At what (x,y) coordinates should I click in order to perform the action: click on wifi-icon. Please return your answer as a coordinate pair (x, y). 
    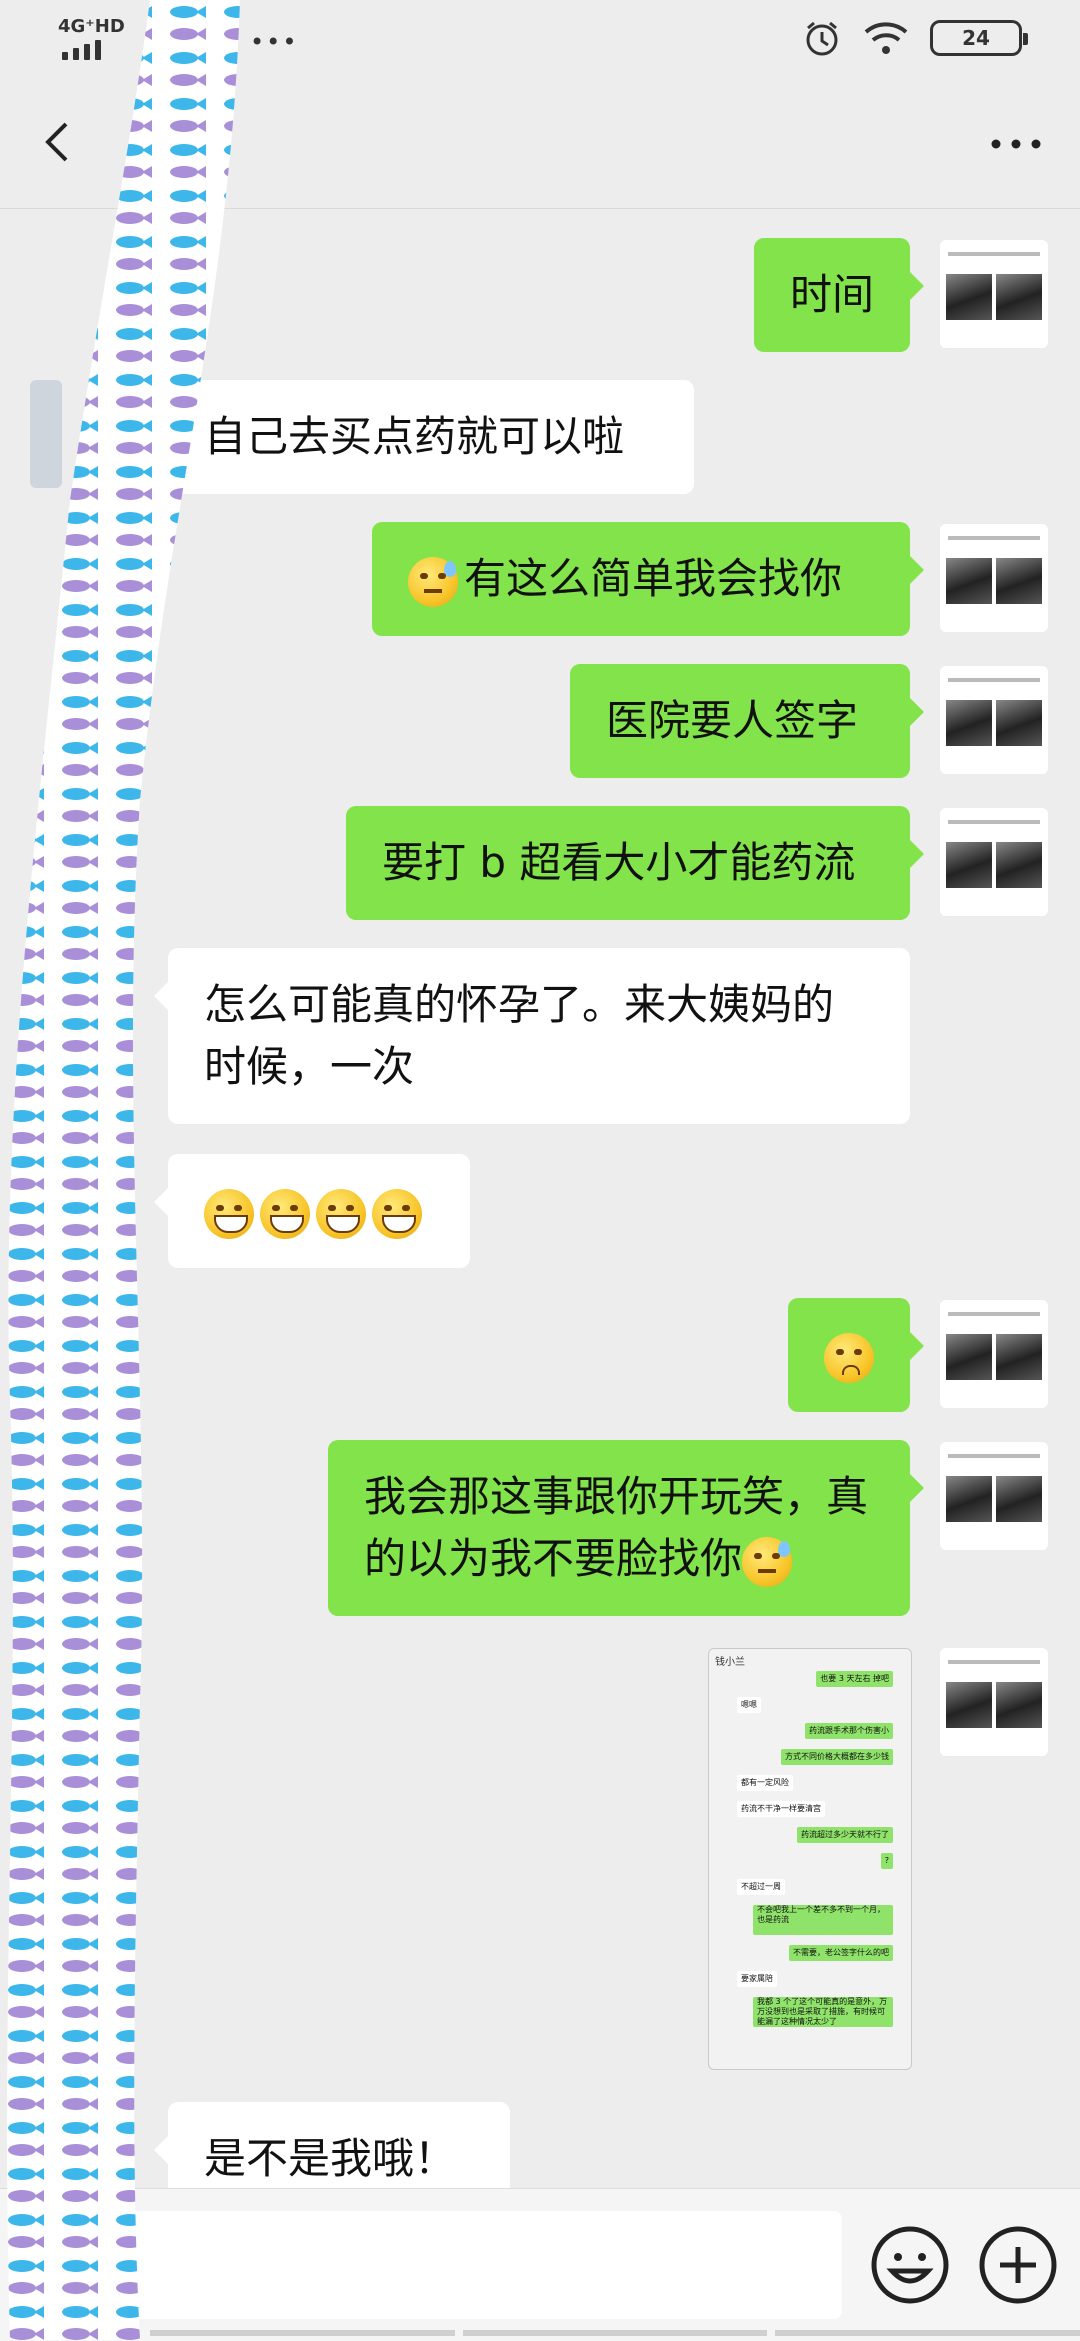
    Looking at the image, I should click on (886, 38).